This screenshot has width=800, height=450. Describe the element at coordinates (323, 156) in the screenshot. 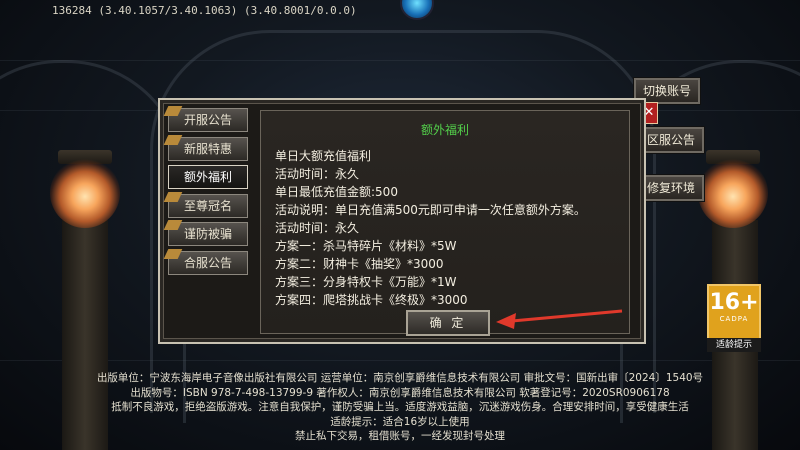

I see `content-line: 单日大额充值福利` at that location.